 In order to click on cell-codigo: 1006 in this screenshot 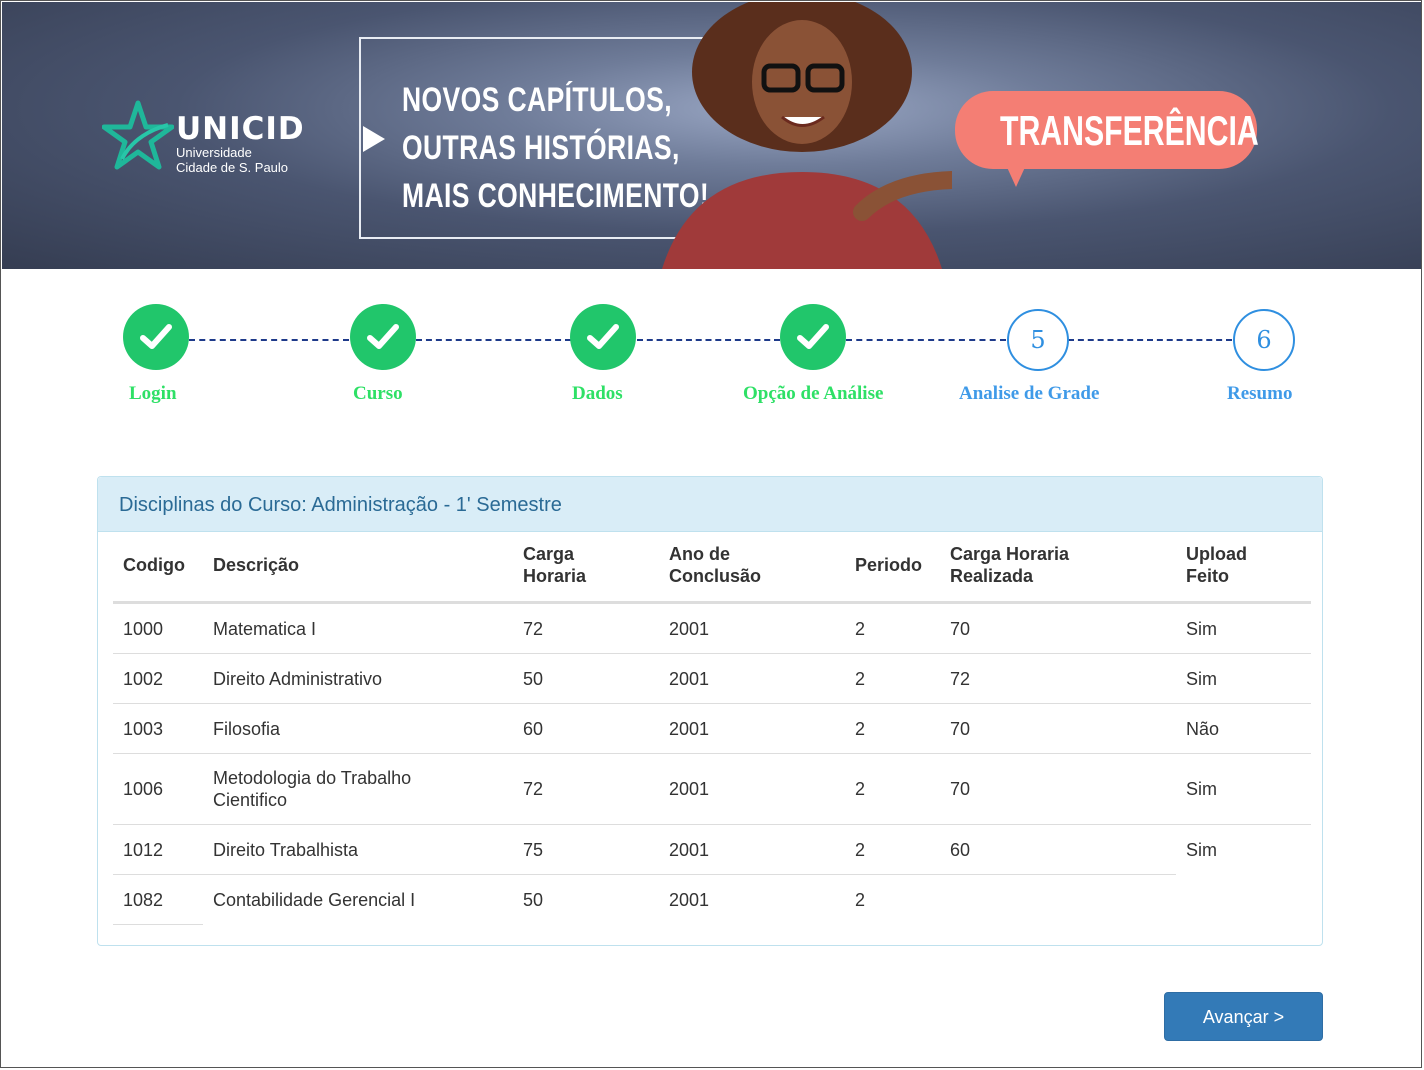, I will do `click(158, 789)`.